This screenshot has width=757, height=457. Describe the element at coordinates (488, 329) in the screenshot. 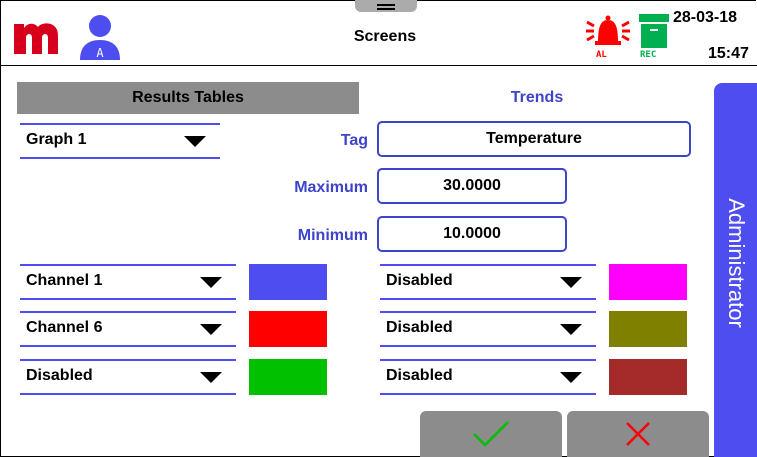

I see `channel-select-right-2: Disabled` at that location.